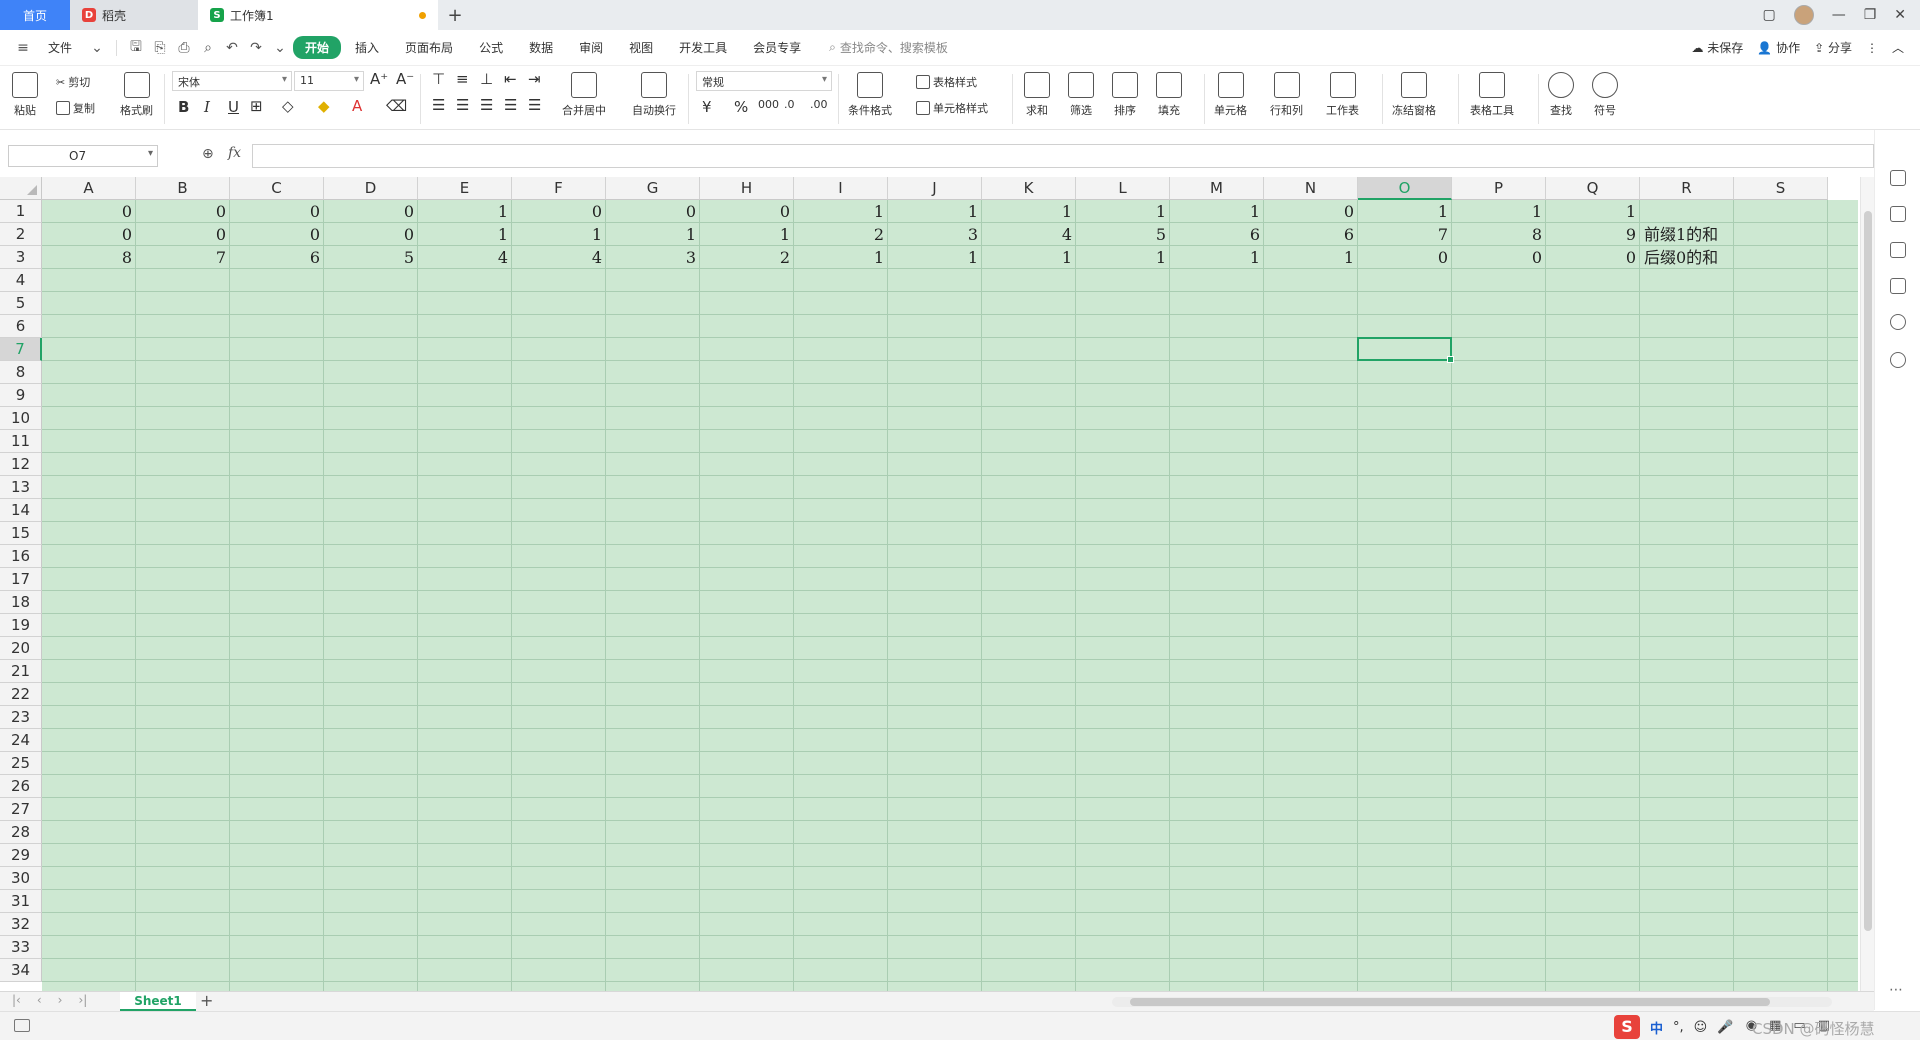 The width and height of the screenshot is (1920, 1040). Describe the element at coordinates (747, 234) in the screenshot. I see `cell-h2: 1` at that location.